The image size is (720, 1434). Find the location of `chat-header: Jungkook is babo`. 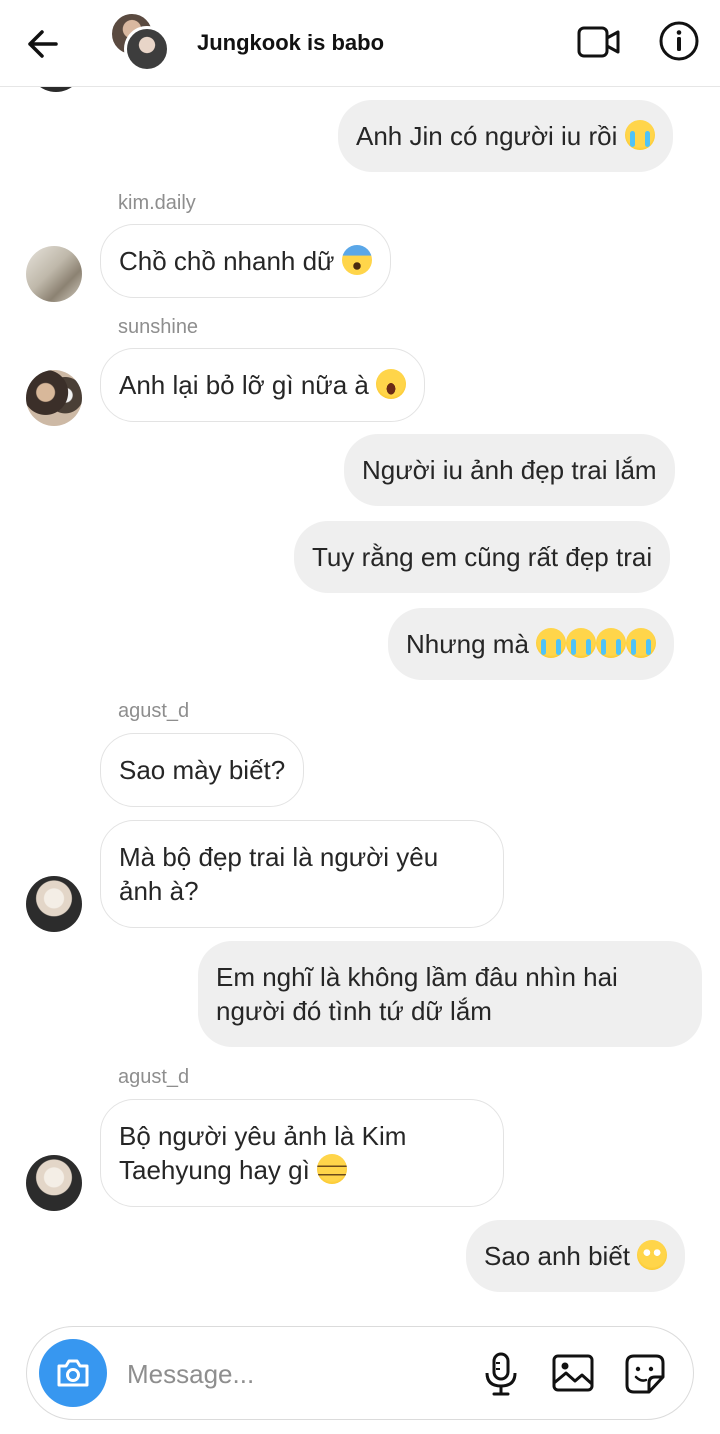

chat-header: Jungkook is babo is located at coordinates (360, 43).